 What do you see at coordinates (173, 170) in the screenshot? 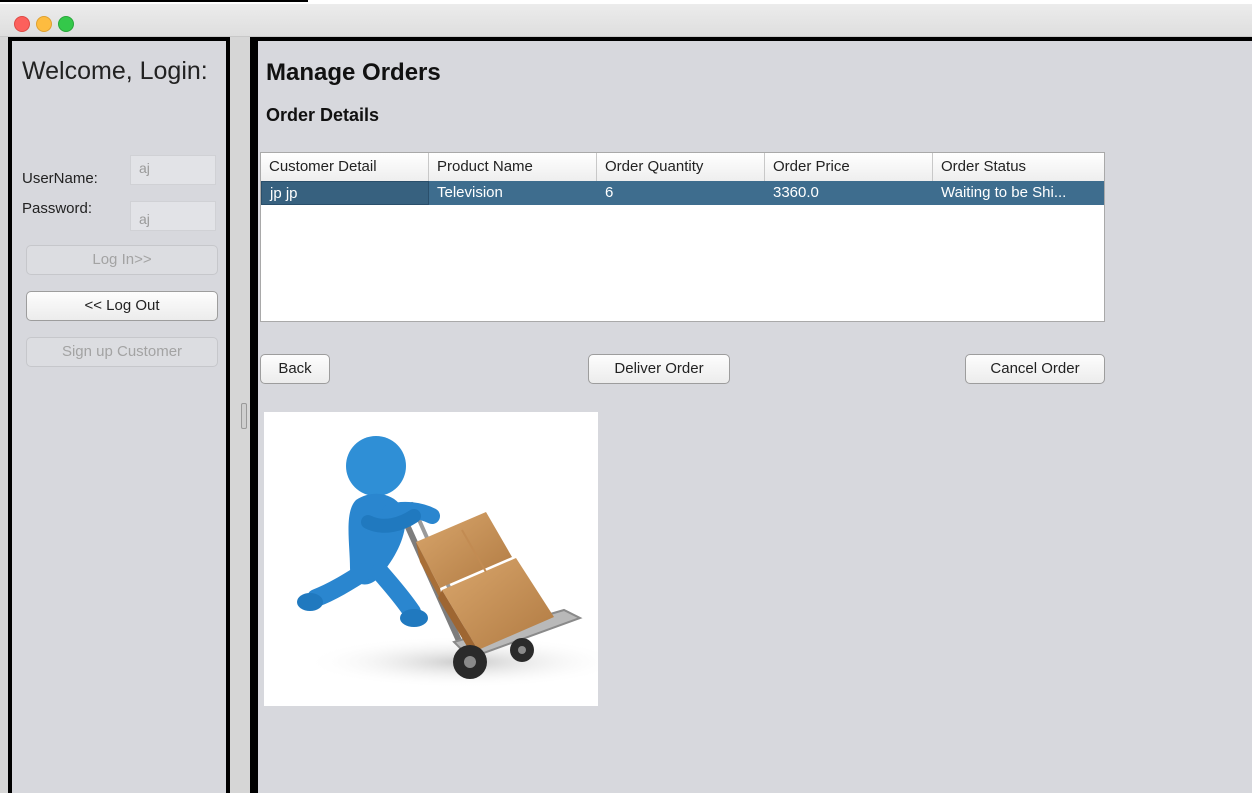
I see `username-field: aj` at bounding box center [173, 170].